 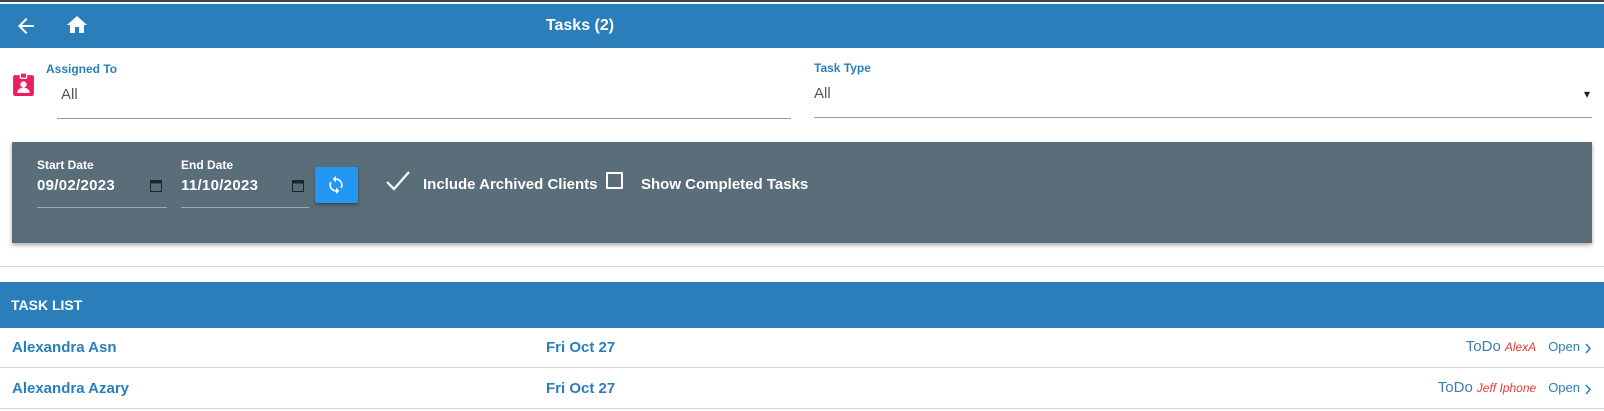 I want to click on start-date-input: 09/02/2023, so click(x=102, y=189).